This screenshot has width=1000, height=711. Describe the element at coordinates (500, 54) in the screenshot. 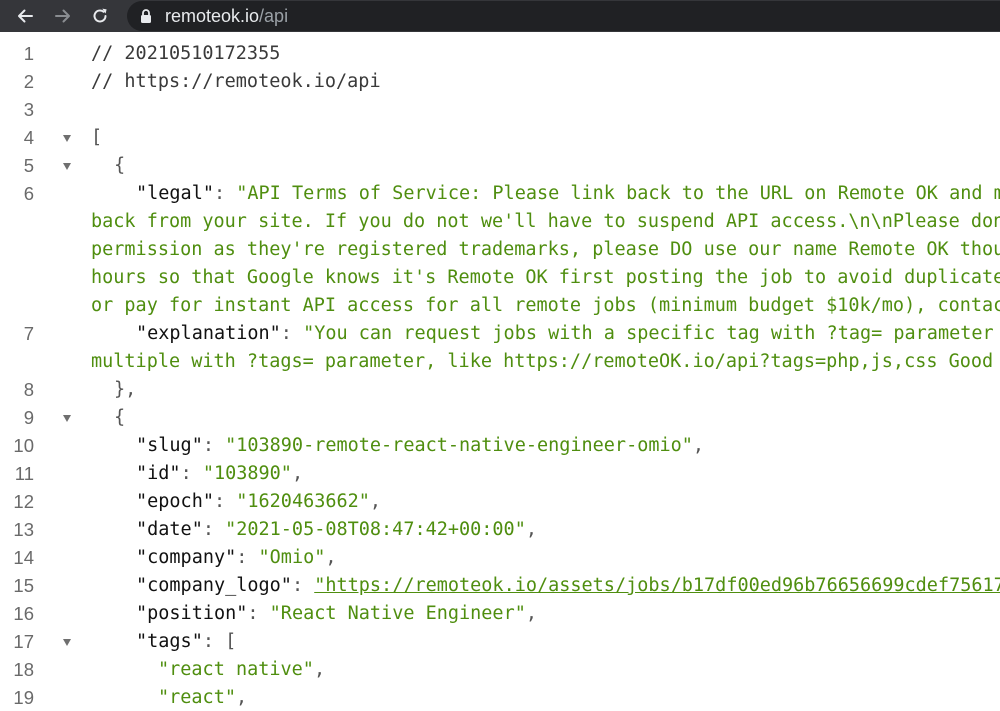

I see `code-line: 1 // 20210510172355` at that location.